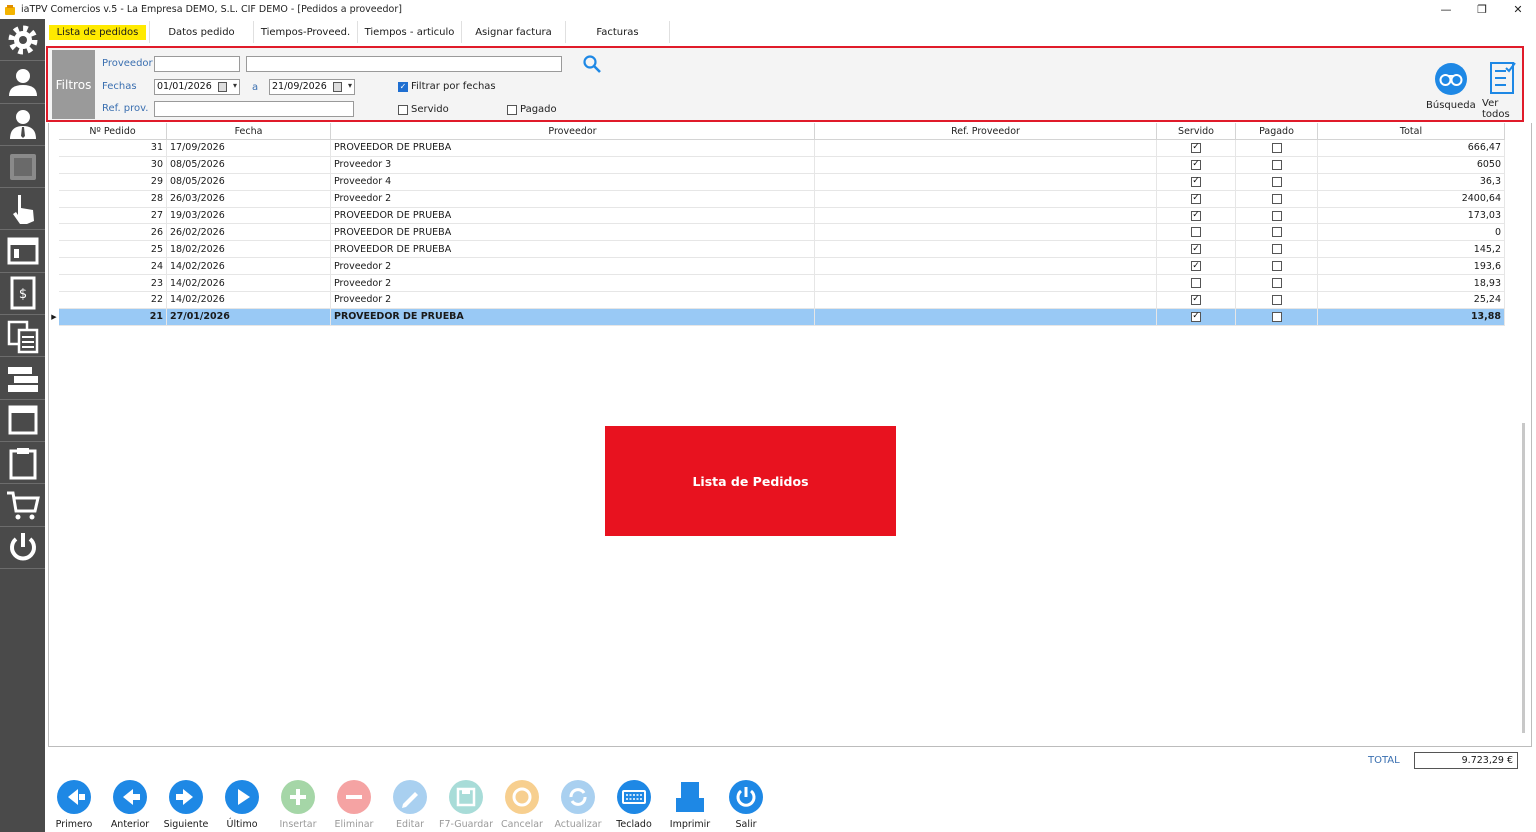 Image resolution: width=1536 pixels, height=832 pixels. What do you see at coordinates (22, 548) in the screenshot?
I see `sidebar-exit` at bounding box center [22, 548].